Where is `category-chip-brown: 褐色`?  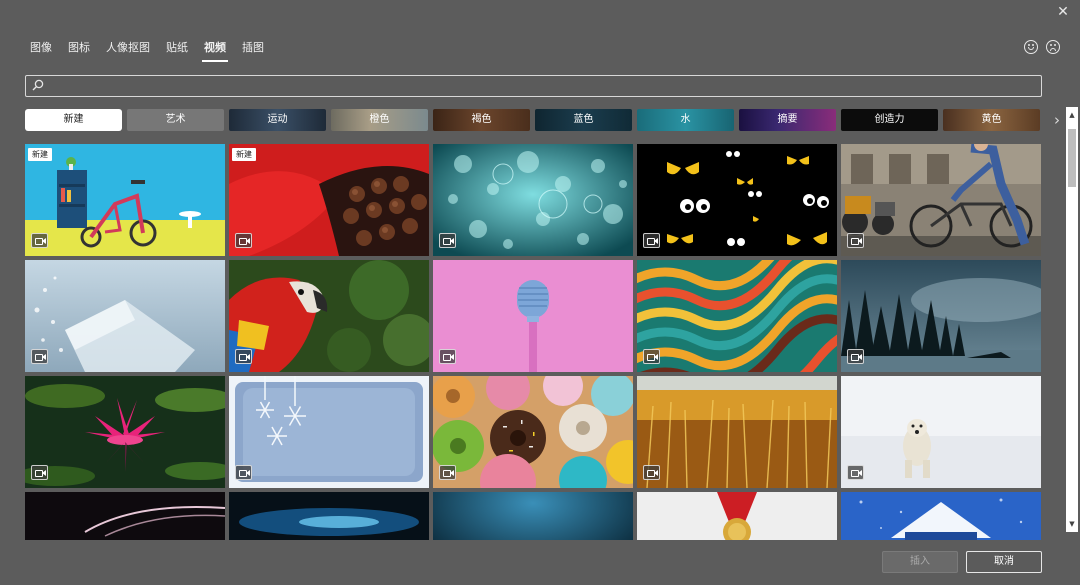 category-chip-brown: 褐色 is located at coordinates (481, 120).